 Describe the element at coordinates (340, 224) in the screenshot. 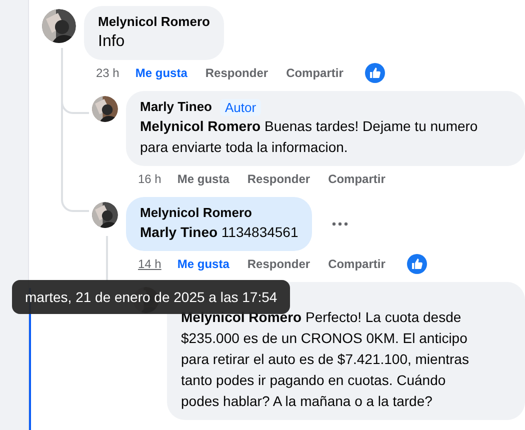

I see `more-options-icon` at that location.